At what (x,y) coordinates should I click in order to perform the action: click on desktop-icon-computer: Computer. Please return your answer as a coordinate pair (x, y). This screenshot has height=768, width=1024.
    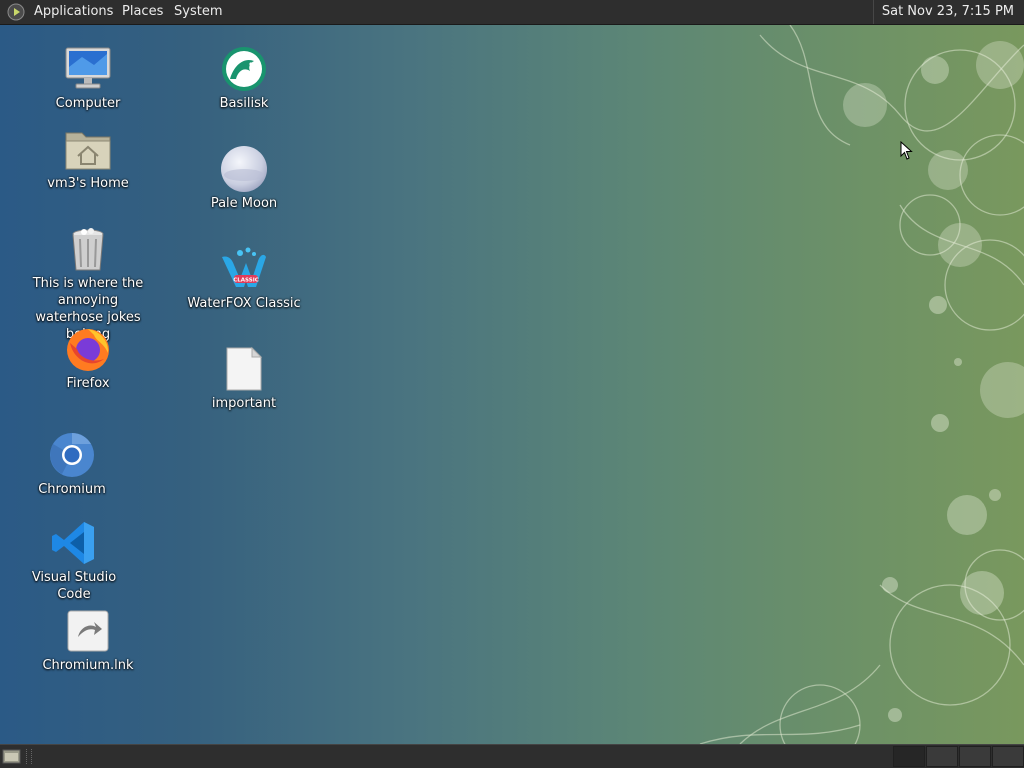
    Looking at the image, I should click on (88, 78).